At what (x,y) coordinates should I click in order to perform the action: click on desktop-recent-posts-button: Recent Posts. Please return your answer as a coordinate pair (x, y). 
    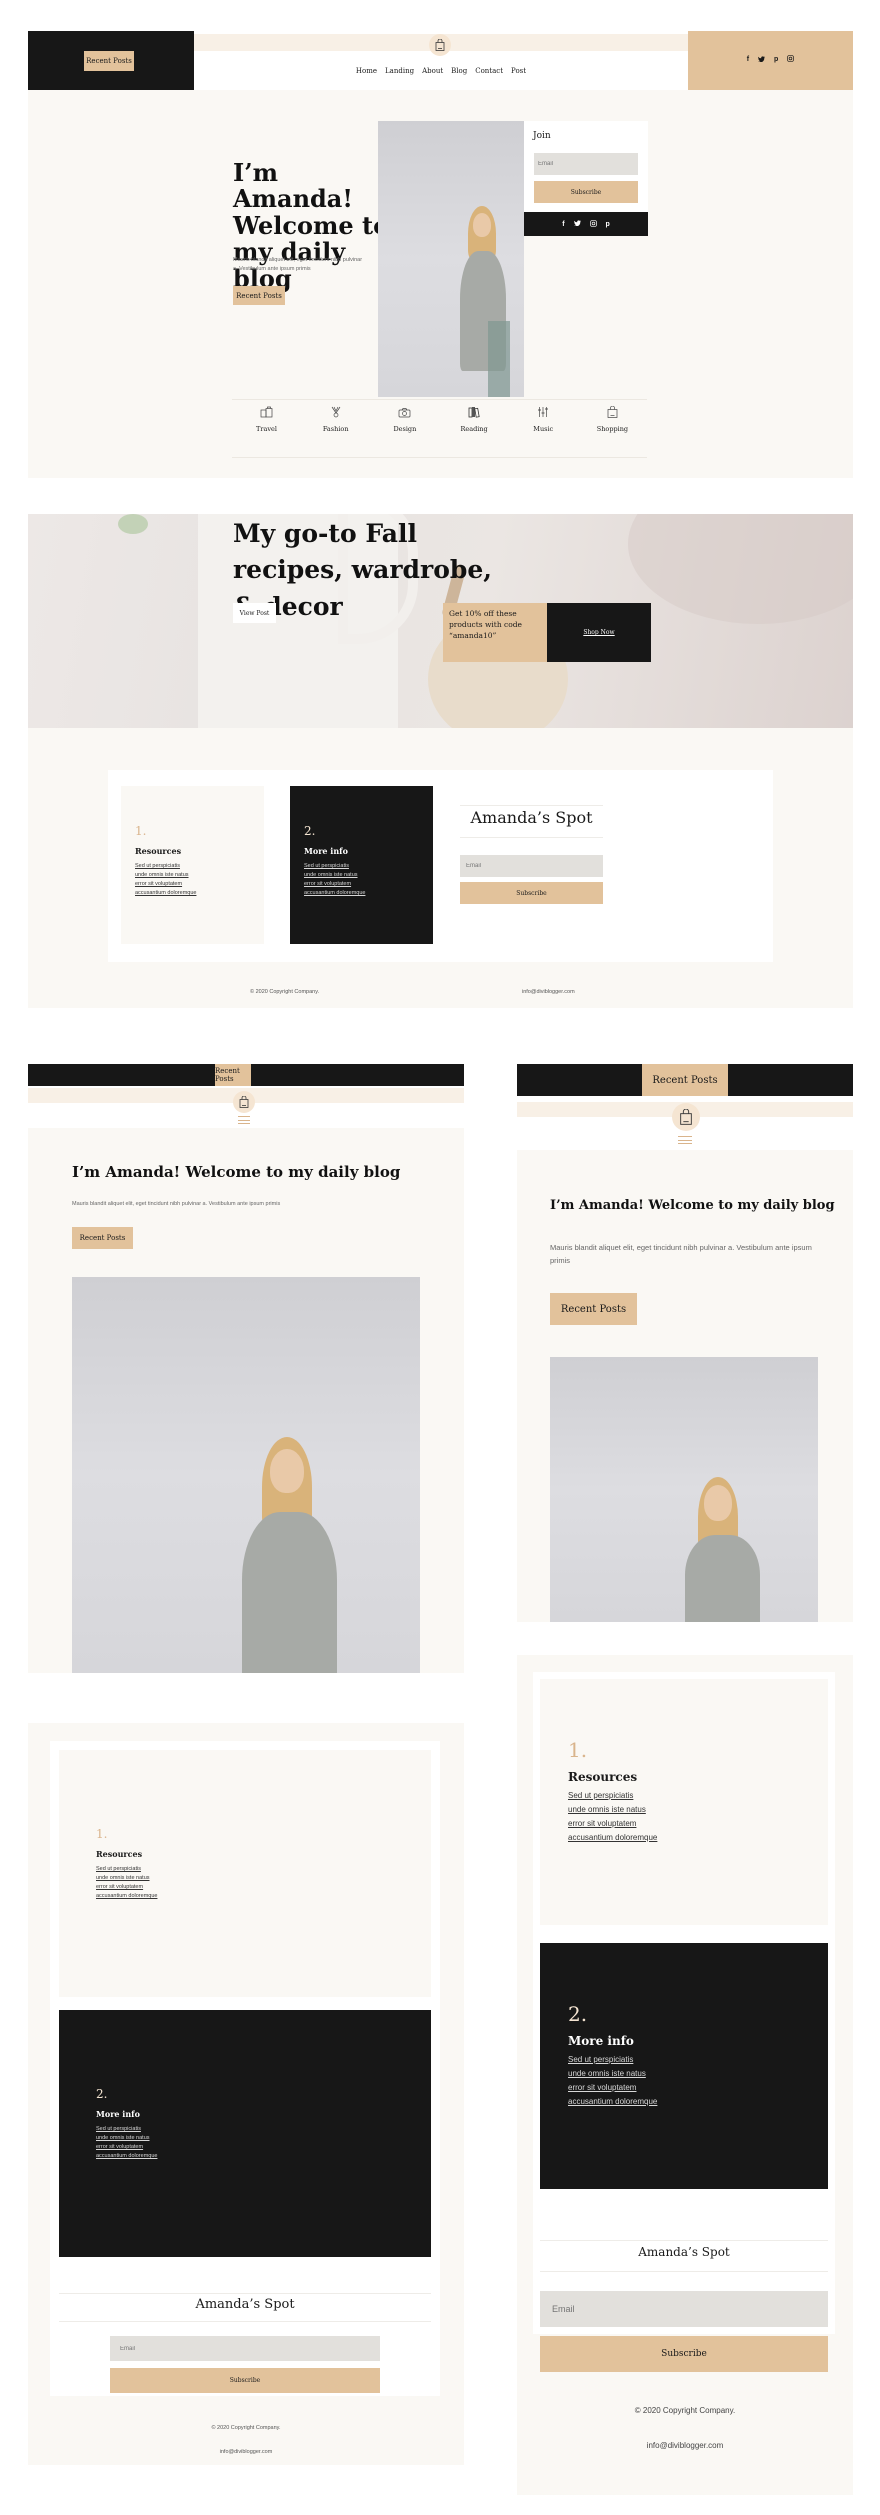
    Looking at the image, I should click on (109, 61).